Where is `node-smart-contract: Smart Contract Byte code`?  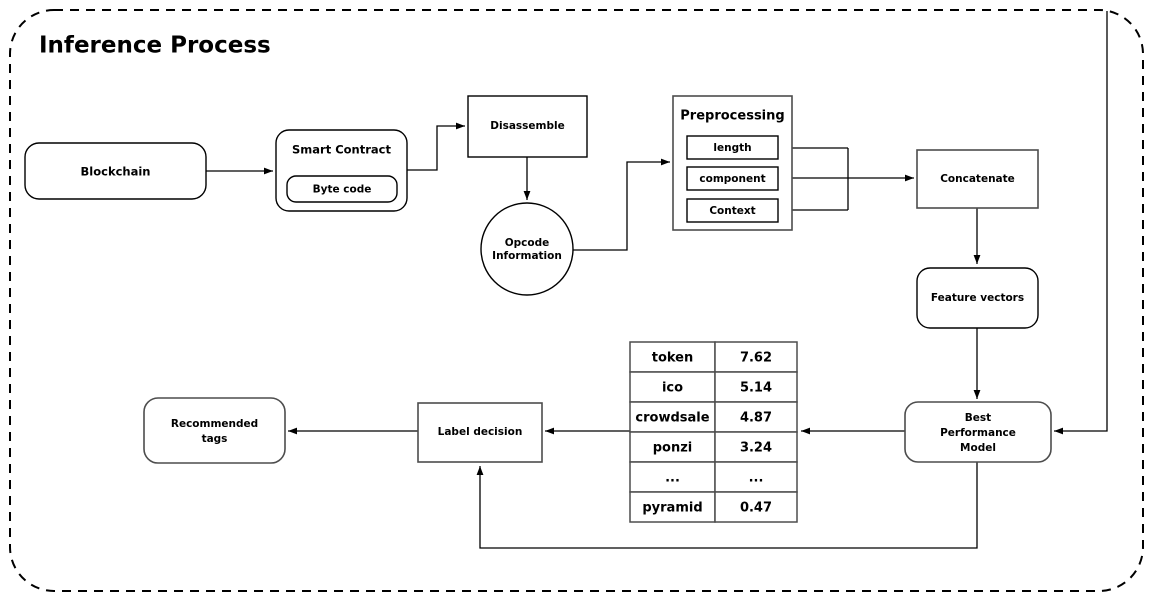 node-smart-contract: Smart Contract Byte code is located at coordinates (341, 170).